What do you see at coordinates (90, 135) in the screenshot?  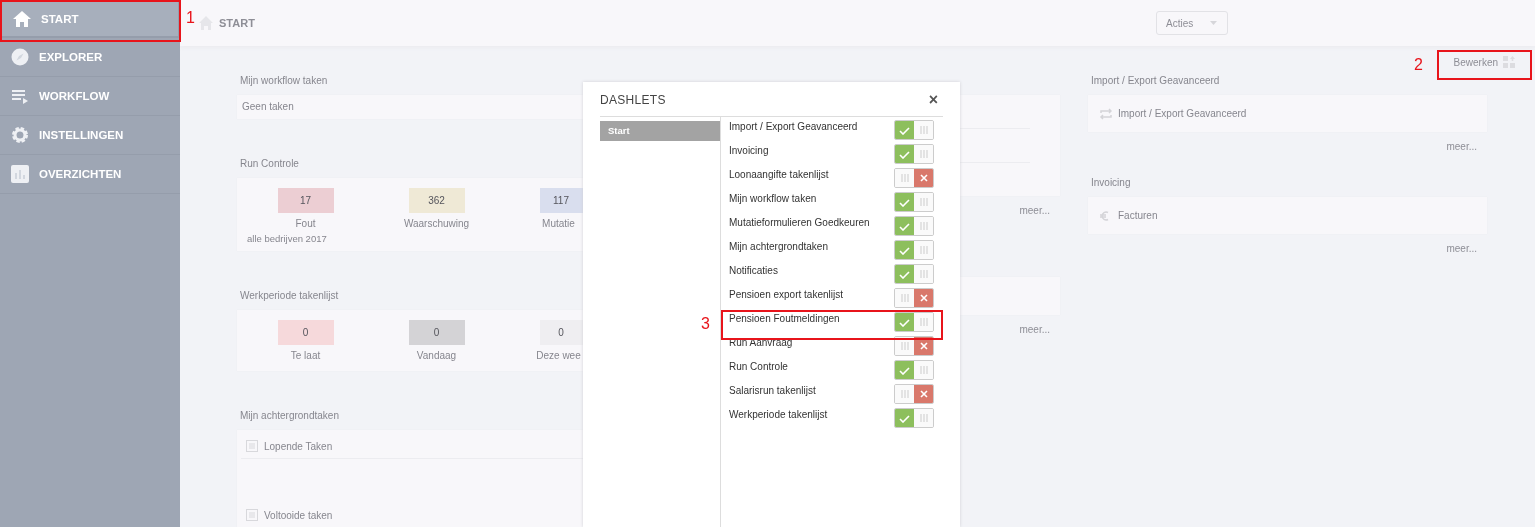 I see `sidebar-item: INSTELLINGEN` at bounding box center [90, 135].